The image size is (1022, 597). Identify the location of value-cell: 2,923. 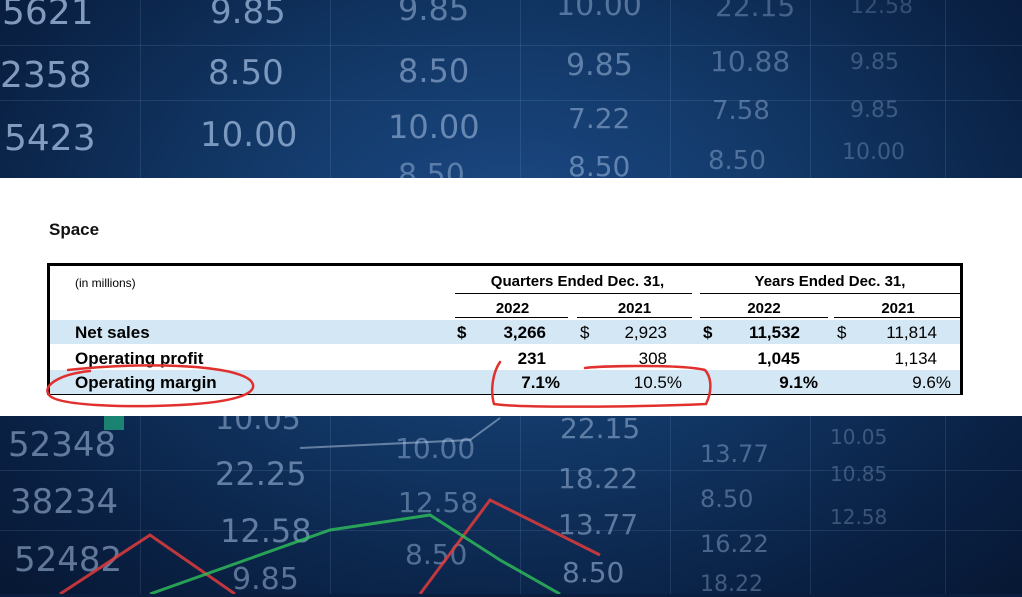
(645, 332).